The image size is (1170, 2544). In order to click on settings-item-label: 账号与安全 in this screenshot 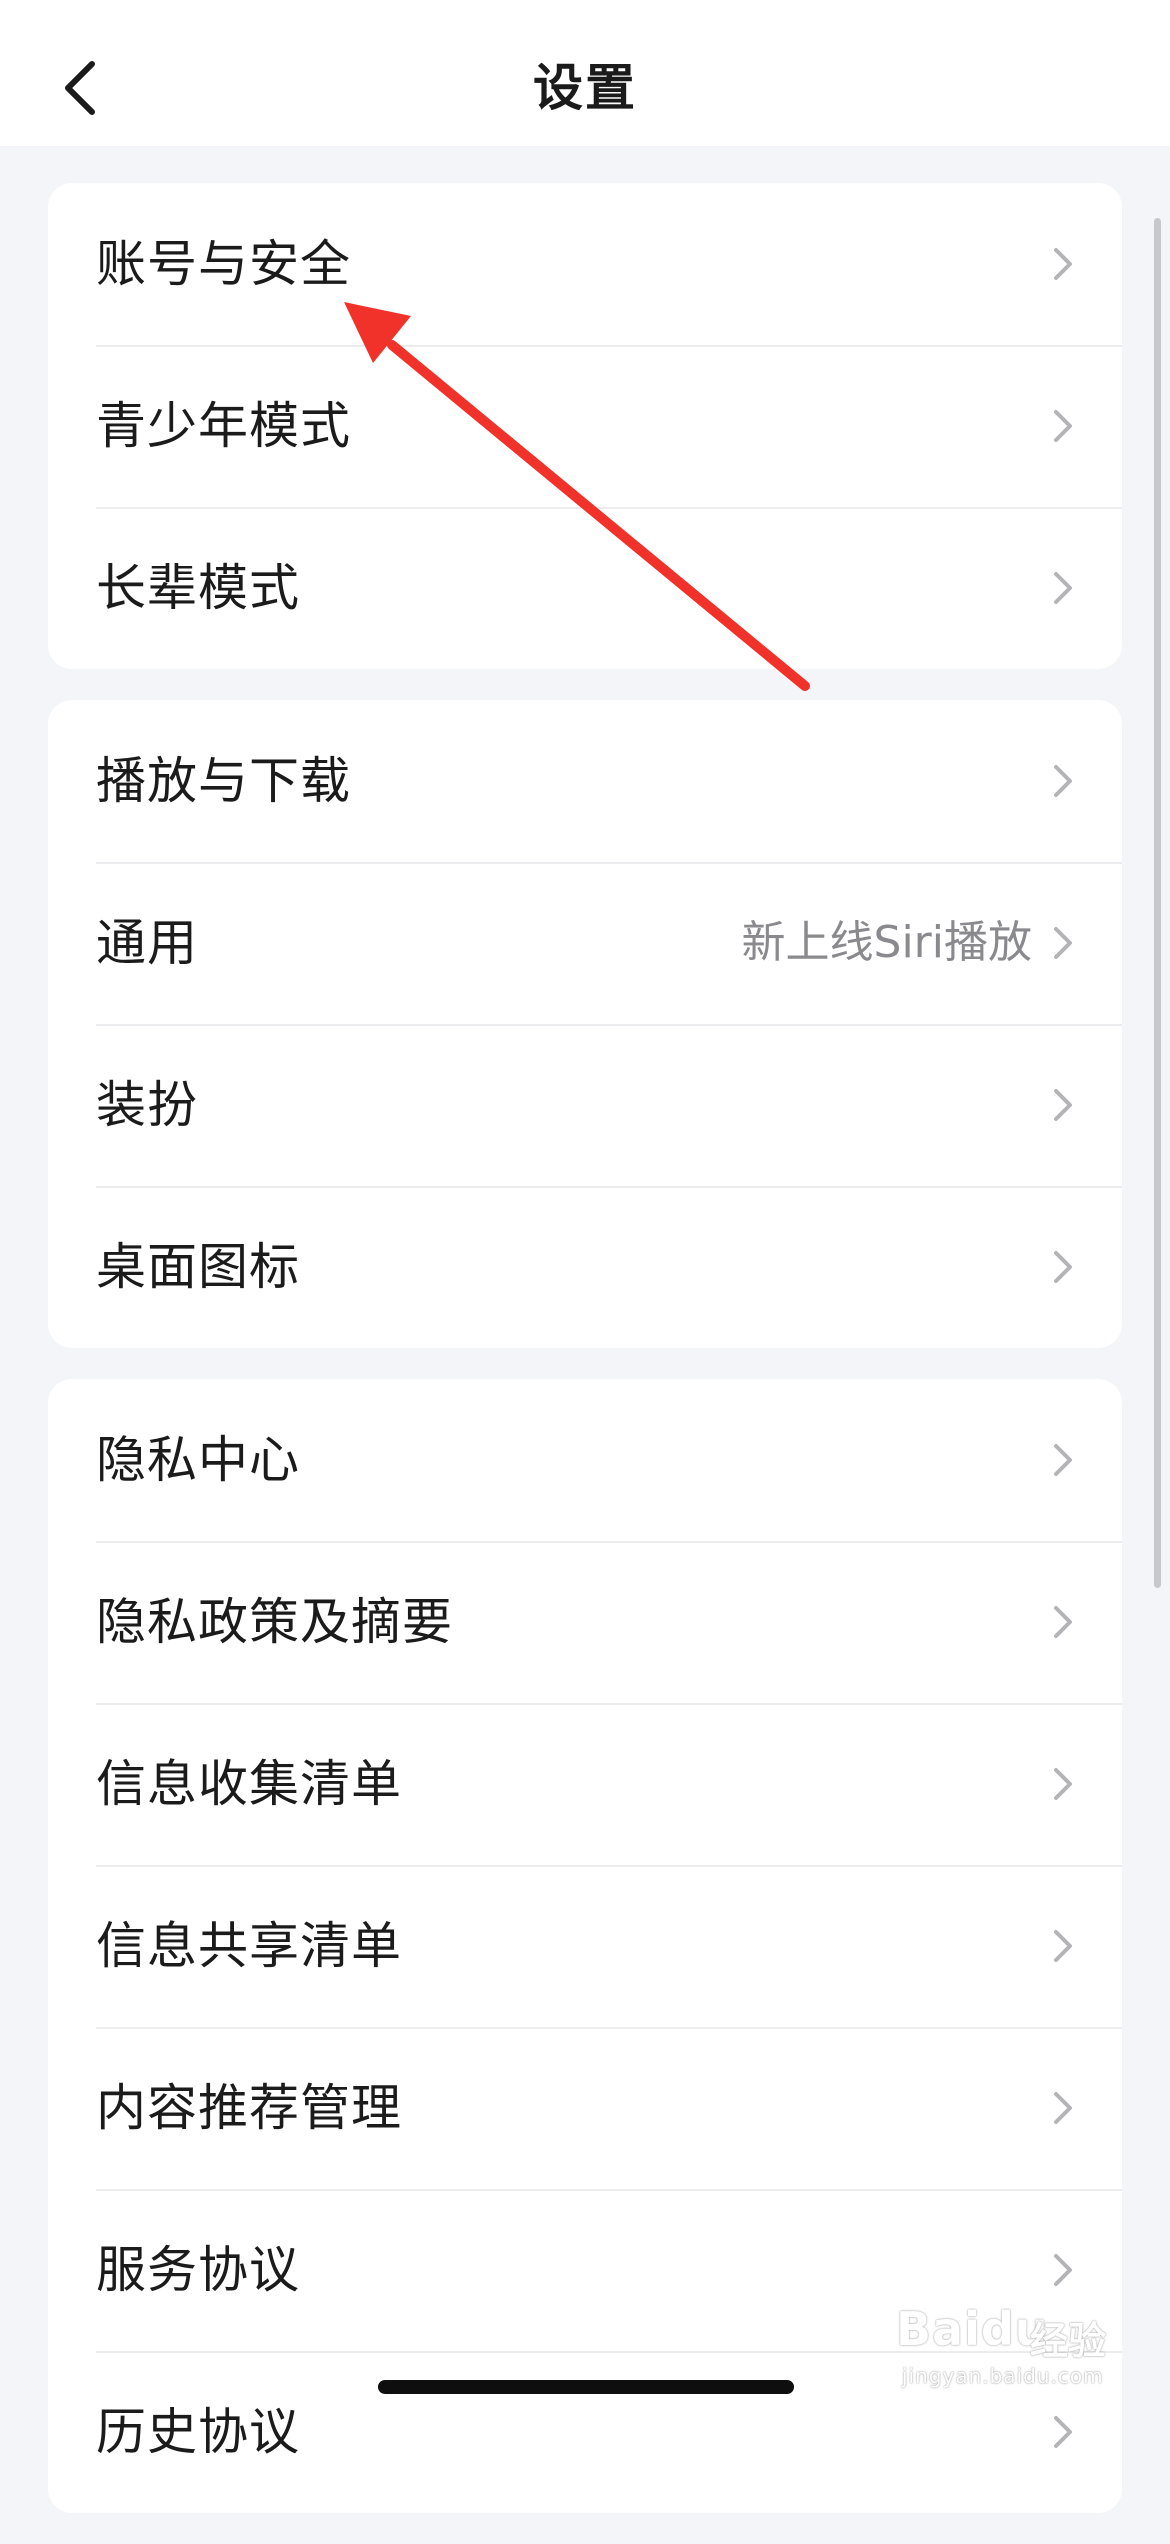, I will do `click(223, 264)`.